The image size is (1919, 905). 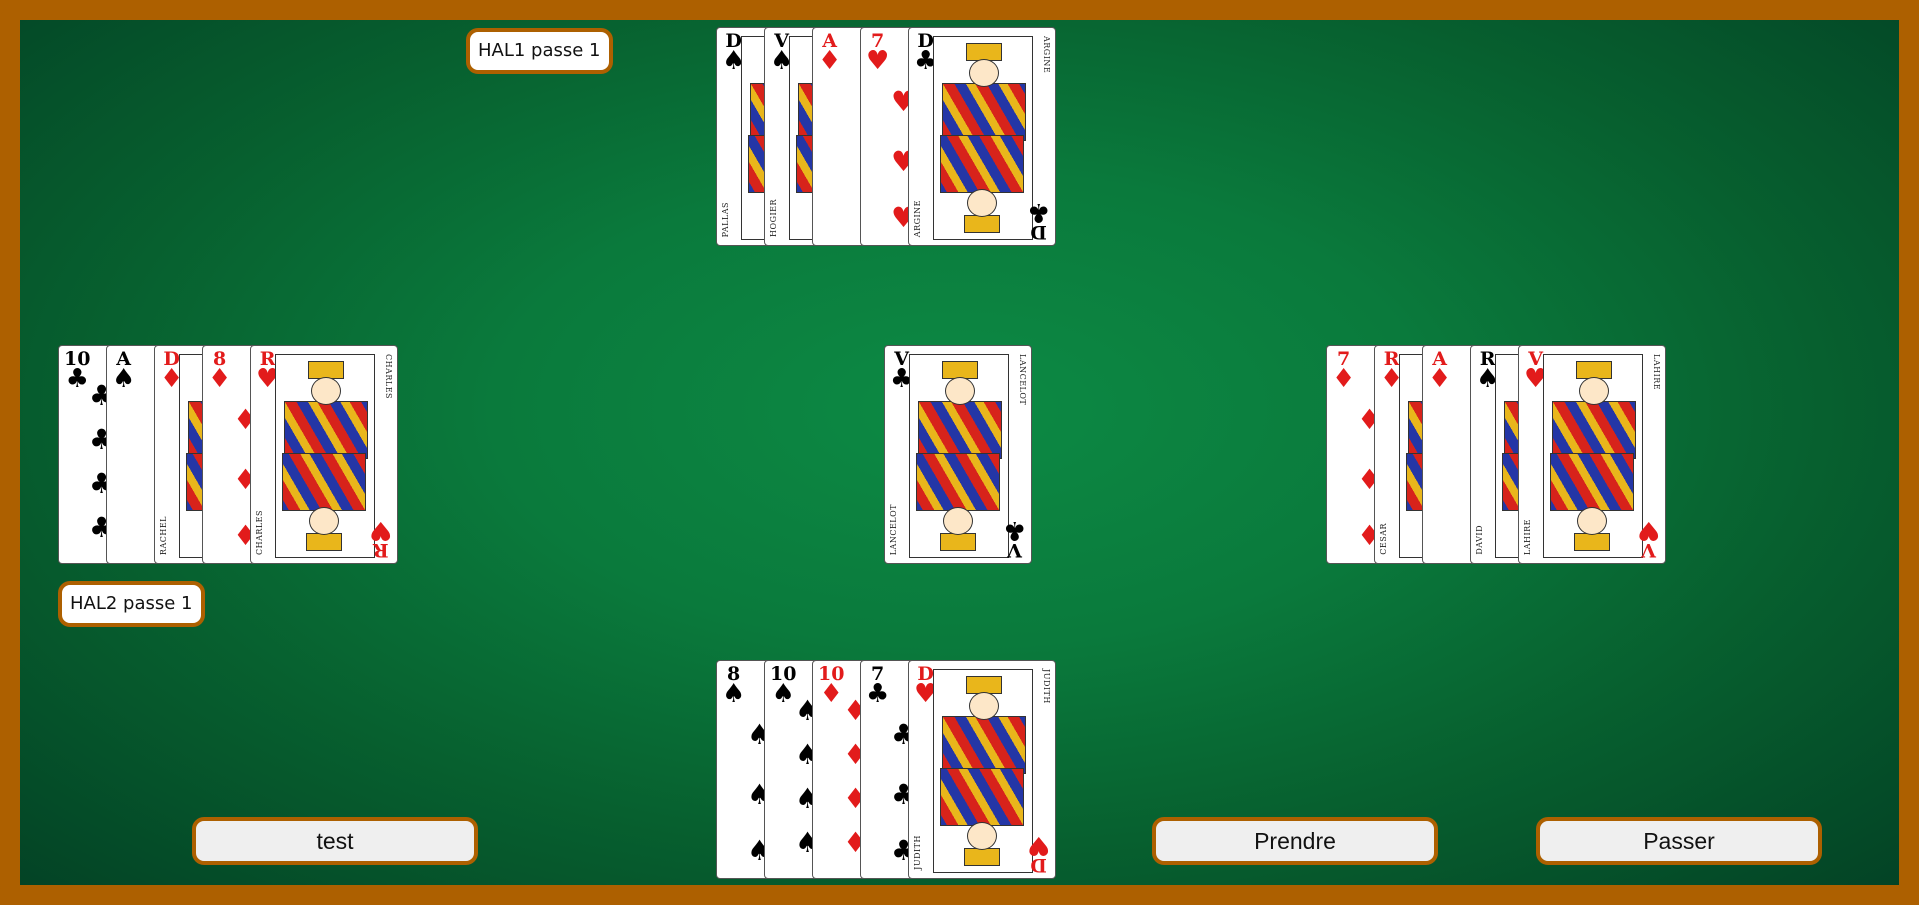 What do you see at coordinates (1295, 841) in the screenshot?
I see `prendre-button: Prendre` at bounding box center [1295, 841].